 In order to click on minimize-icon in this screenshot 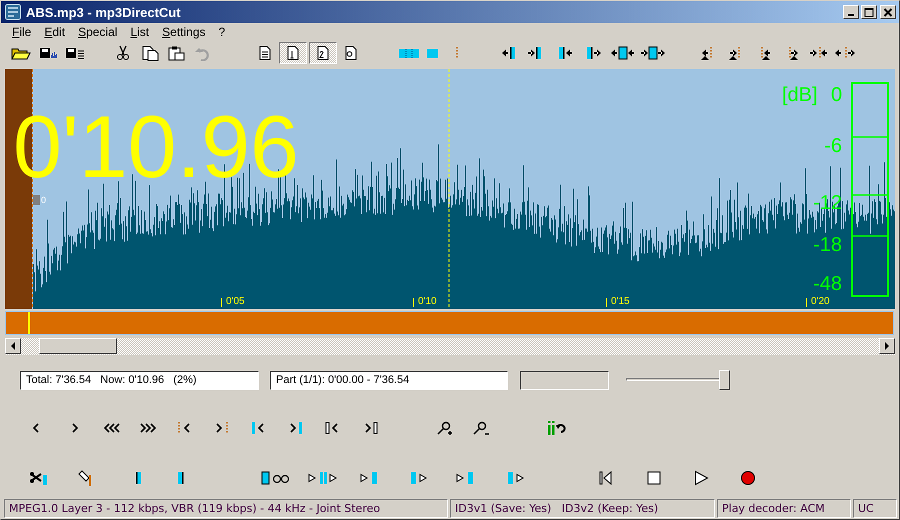, I will do `click(851, 15)`.